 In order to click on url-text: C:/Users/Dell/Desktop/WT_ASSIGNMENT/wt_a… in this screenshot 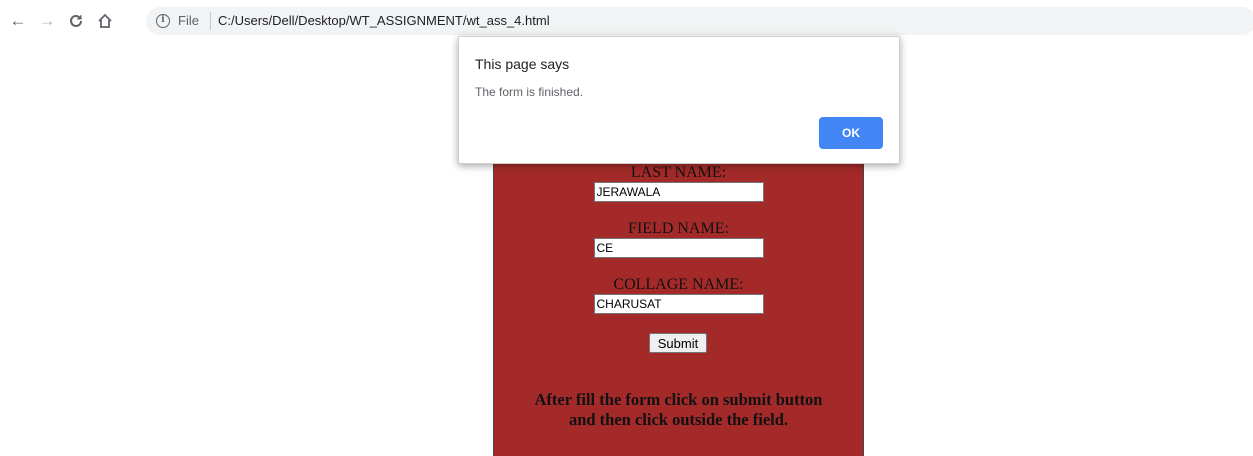, I will do `click(384, 20)`.